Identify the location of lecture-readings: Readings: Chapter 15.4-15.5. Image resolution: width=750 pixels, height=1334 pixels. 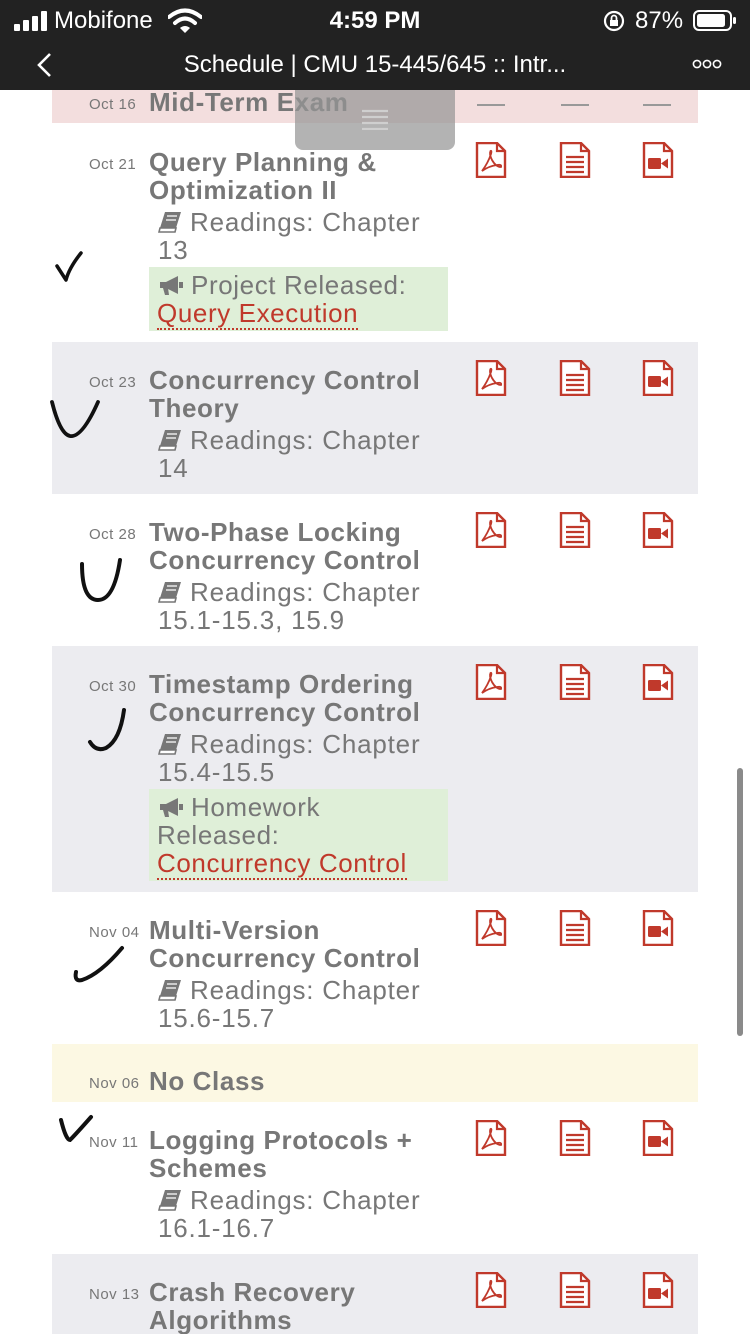
(289, 758).